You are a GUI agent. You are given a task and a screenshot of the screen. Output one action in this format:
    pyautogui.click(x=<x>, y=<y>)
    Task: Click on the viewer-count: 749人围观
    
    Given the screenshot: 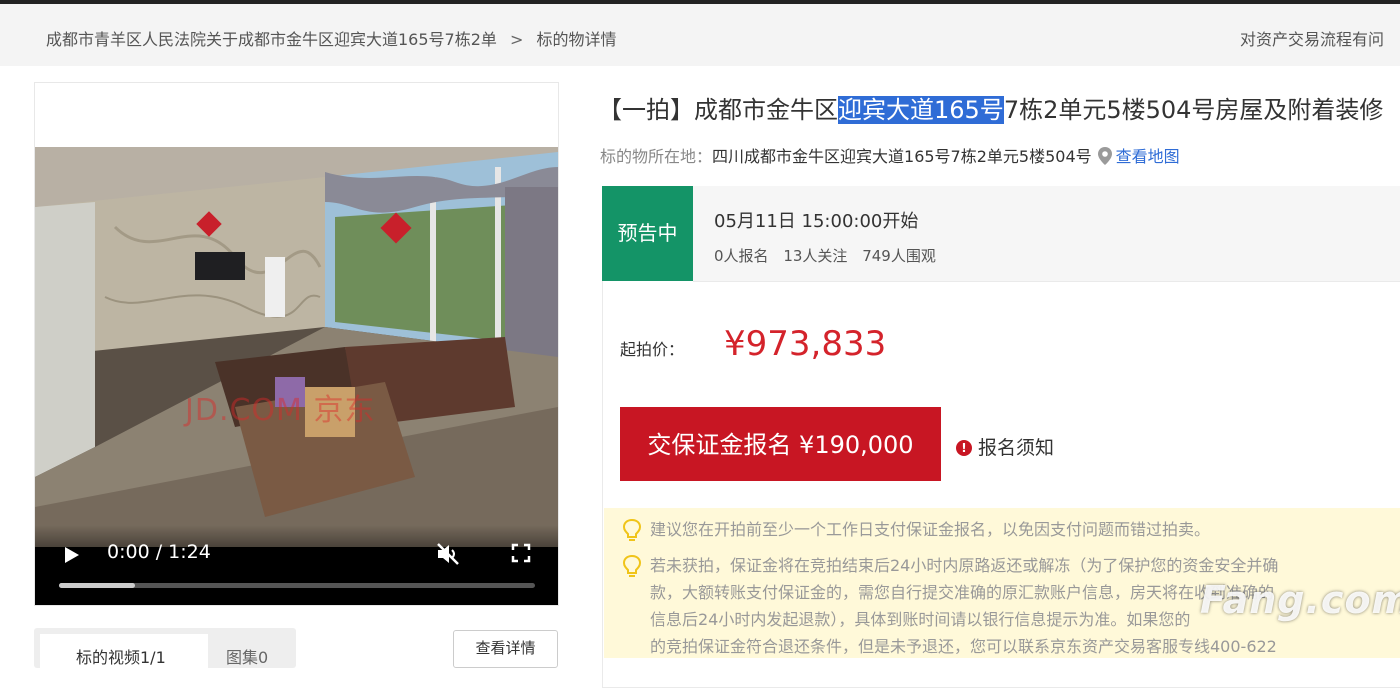 What is the action you would take?
    pyautogui.click(x=899, y=256)
    